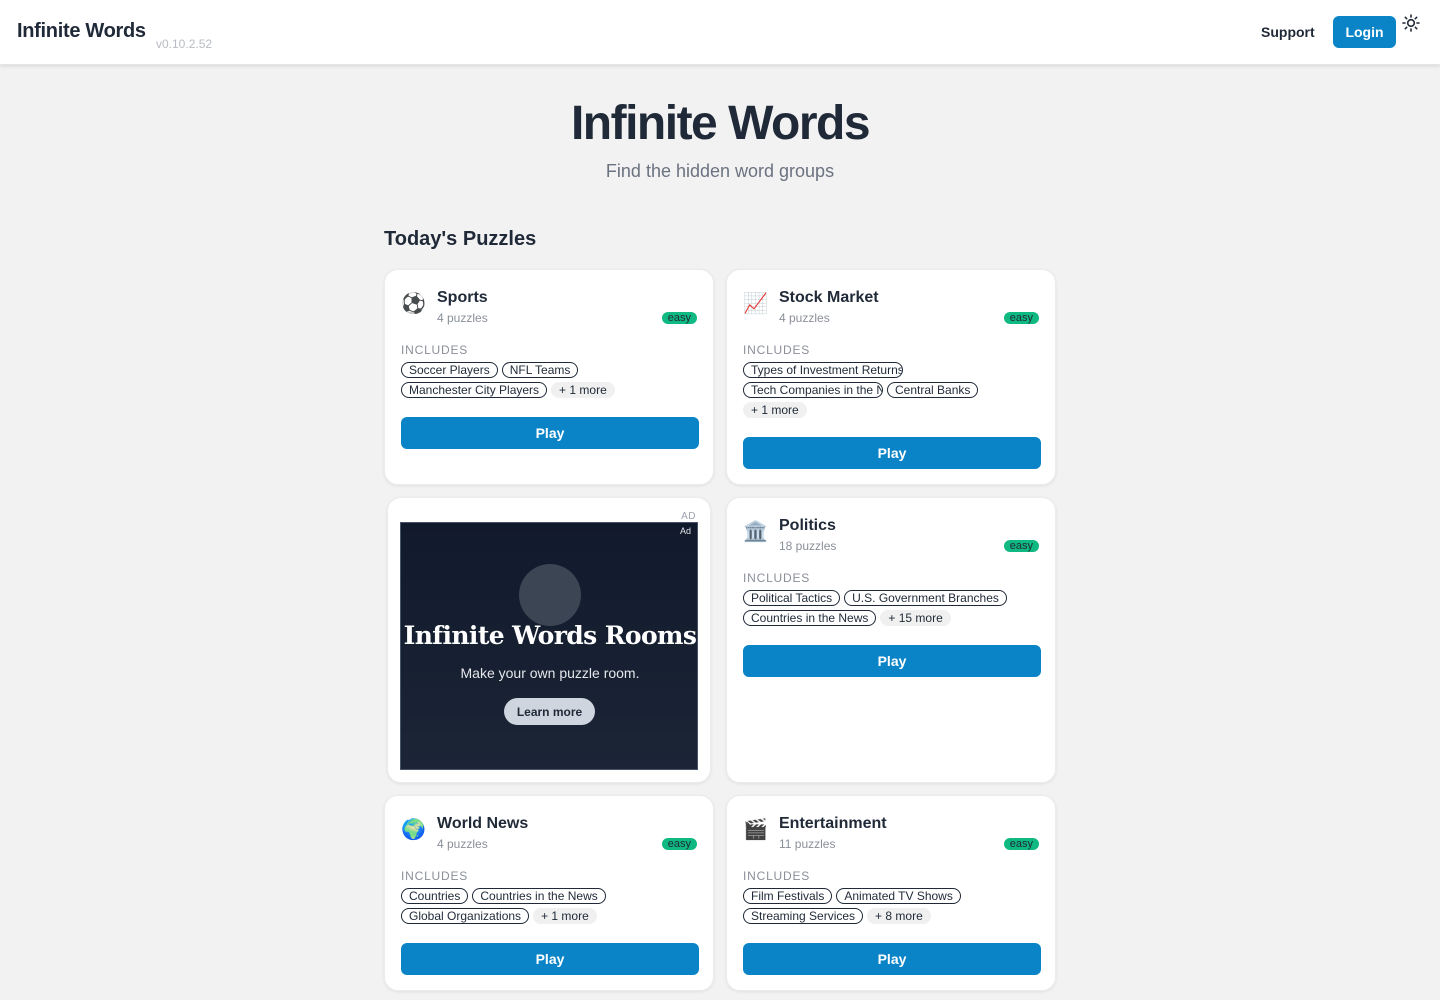 The image size is (1440, 1000). I want to click on page-subtitle: Find the hidden word groups, so click(720, 171).